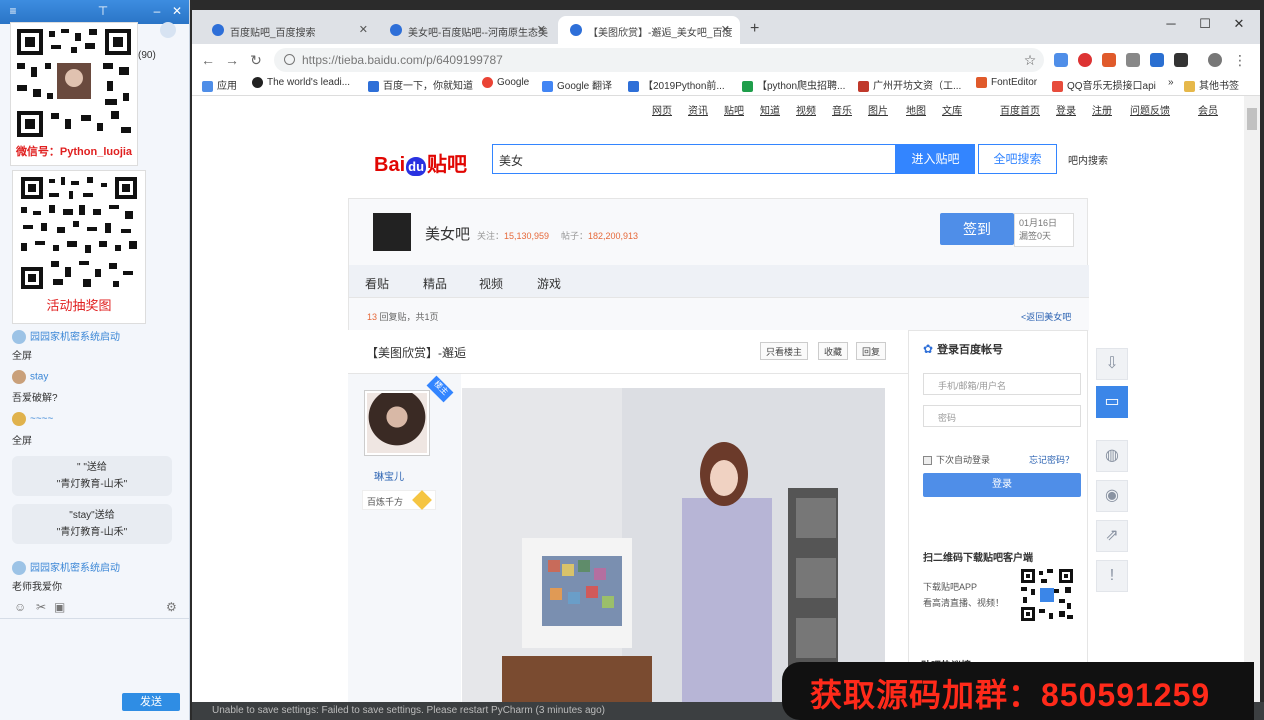 Image resolution: width=1264 pixels, height=720 pixels. What do you see at coordinates (1189, 86) in the screenshot?
I see `folder-icon` at bounding box center [1189, 86].